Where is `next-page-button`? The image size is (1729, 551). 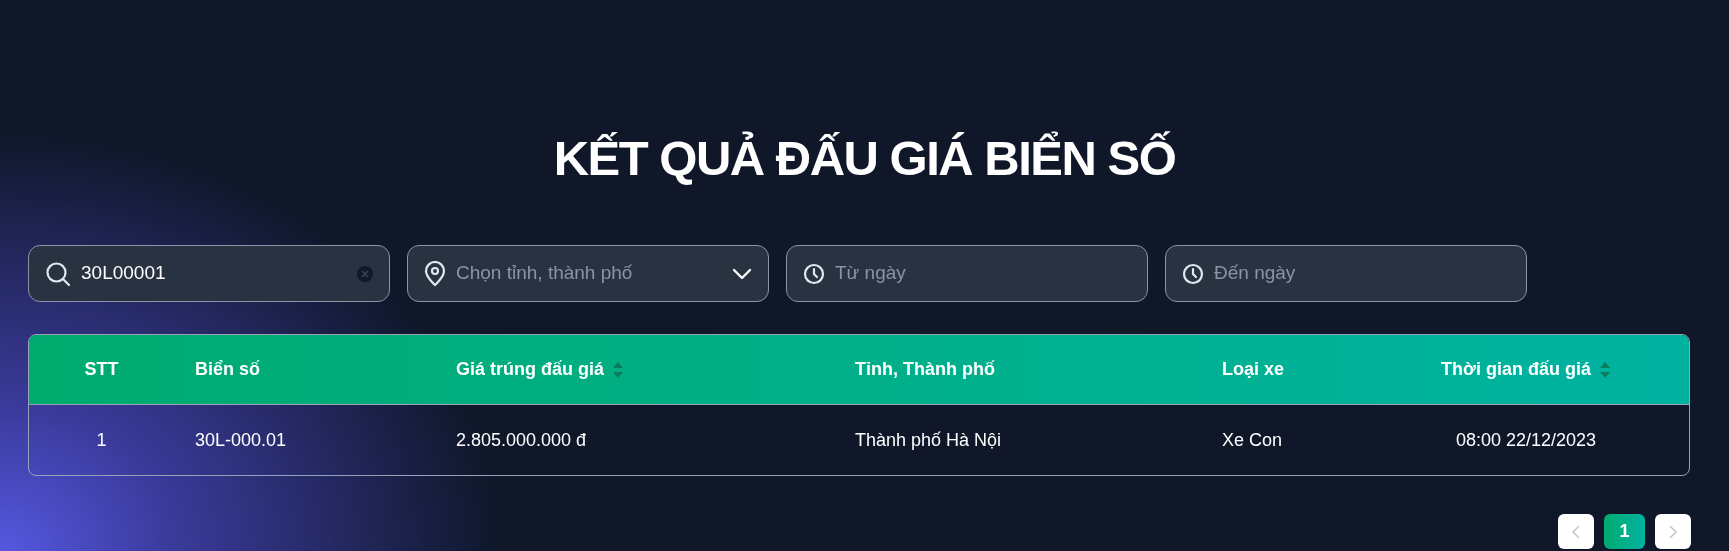 next-page-button is located at coordinates (1673, 531).